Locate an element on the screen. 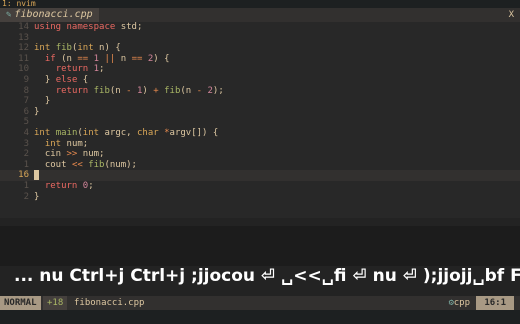 The width and height of the screenshot is (520, 324). file-icon: ✎ is located at coordinates (9, 15).